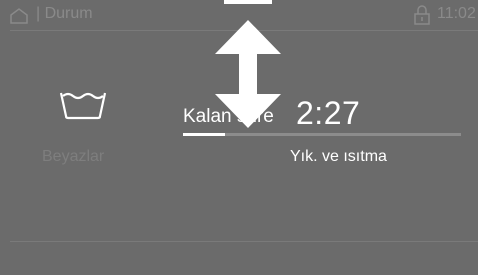  Describe the element at coordinates (338, 156) in the screenshot. I see `phase-label: Yık. ve ısıtma` at that location.